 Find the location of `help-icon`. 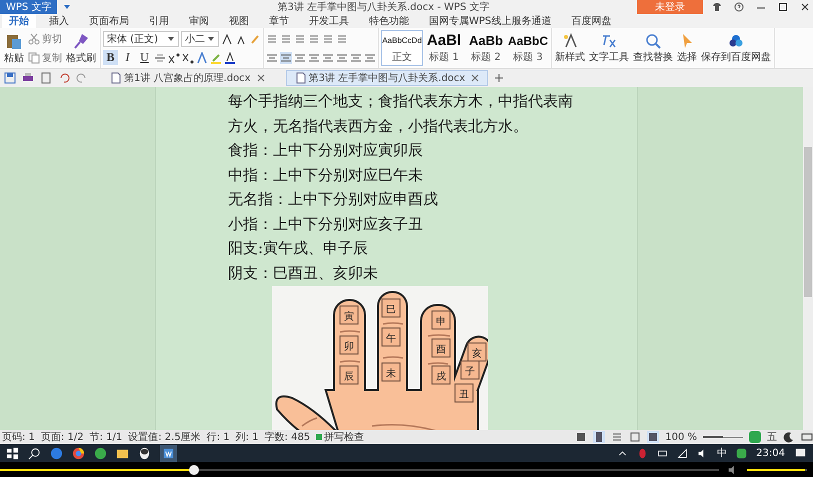

help-icon is located at coordinates (739, 7).